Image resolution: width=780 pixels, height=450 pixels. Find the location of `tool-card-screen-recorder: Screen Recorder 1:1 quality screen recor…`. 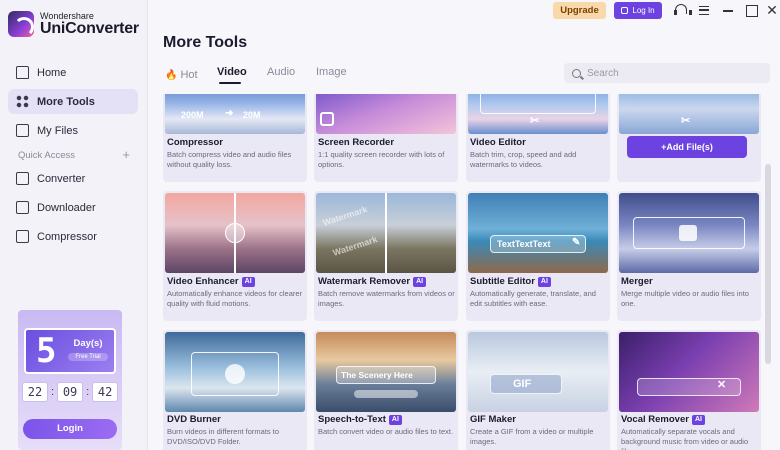

tool-card-screen-recorder: Screen Recorder 1:1 quality screen recor… is located at coordinates (386, 138).